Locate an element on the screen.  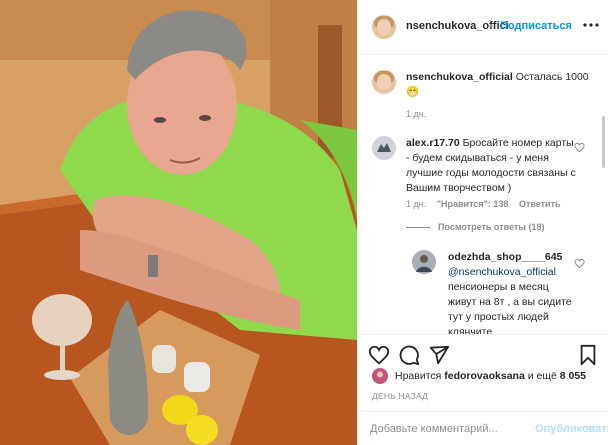
reply-avatar-image is located at coordinates (424, 262).